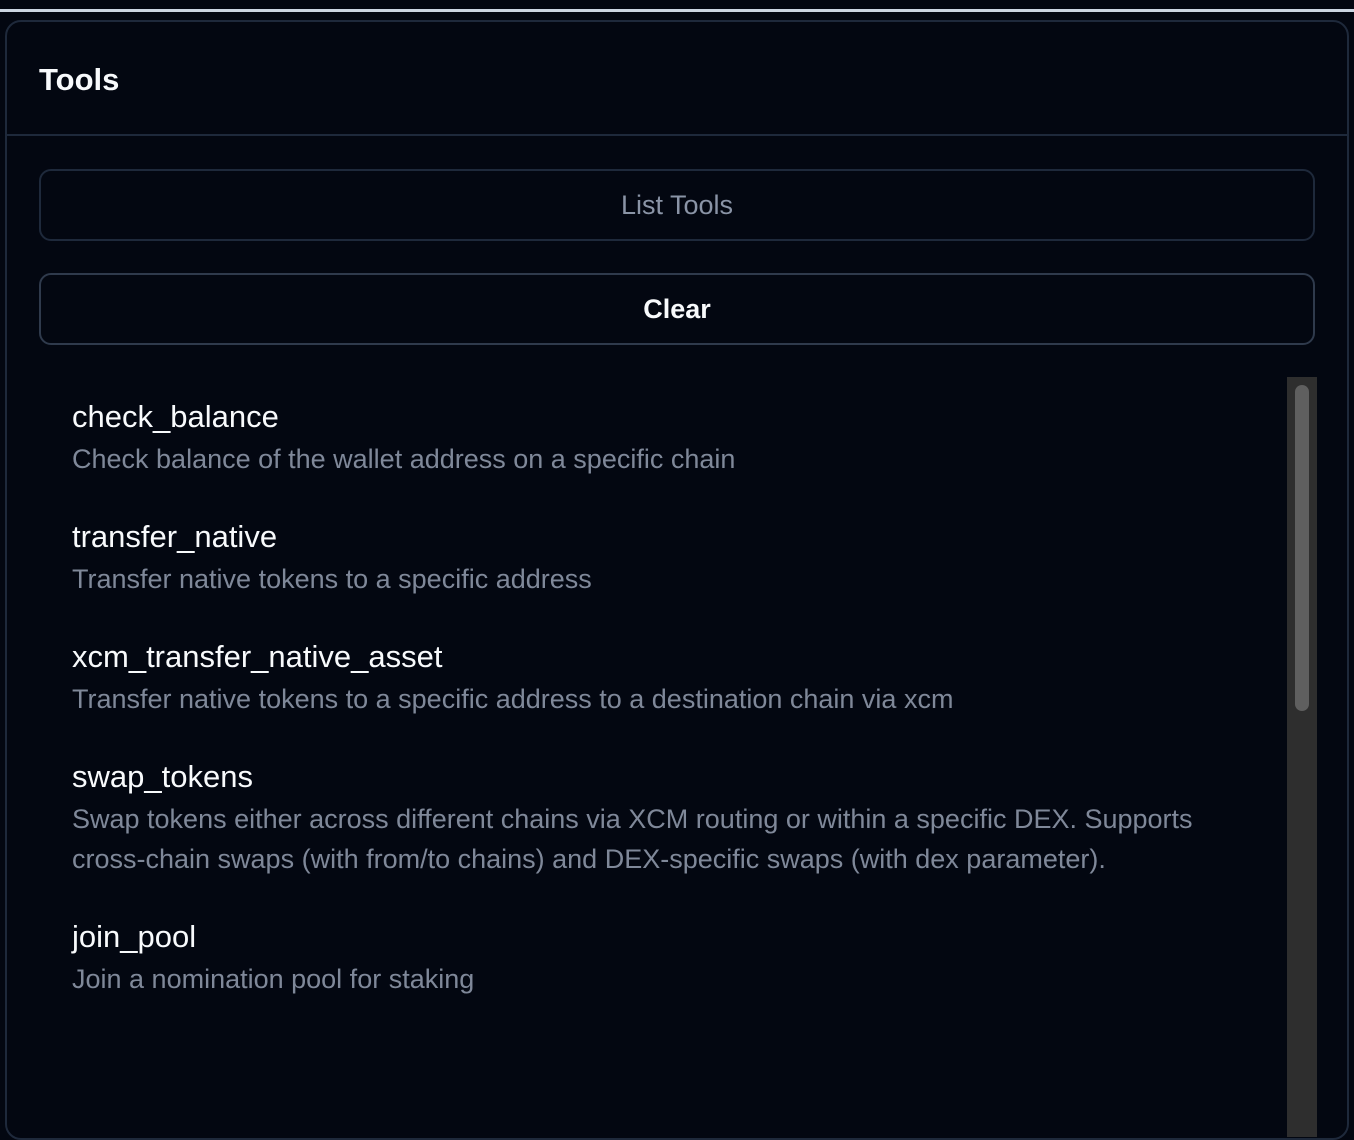 The height and width of the screenshot is (1140, 1354). What do you see at coordinates (1302, 548) in the screenshot?
I see `scrollbar-thumb` at bounding box center [1302, 548].